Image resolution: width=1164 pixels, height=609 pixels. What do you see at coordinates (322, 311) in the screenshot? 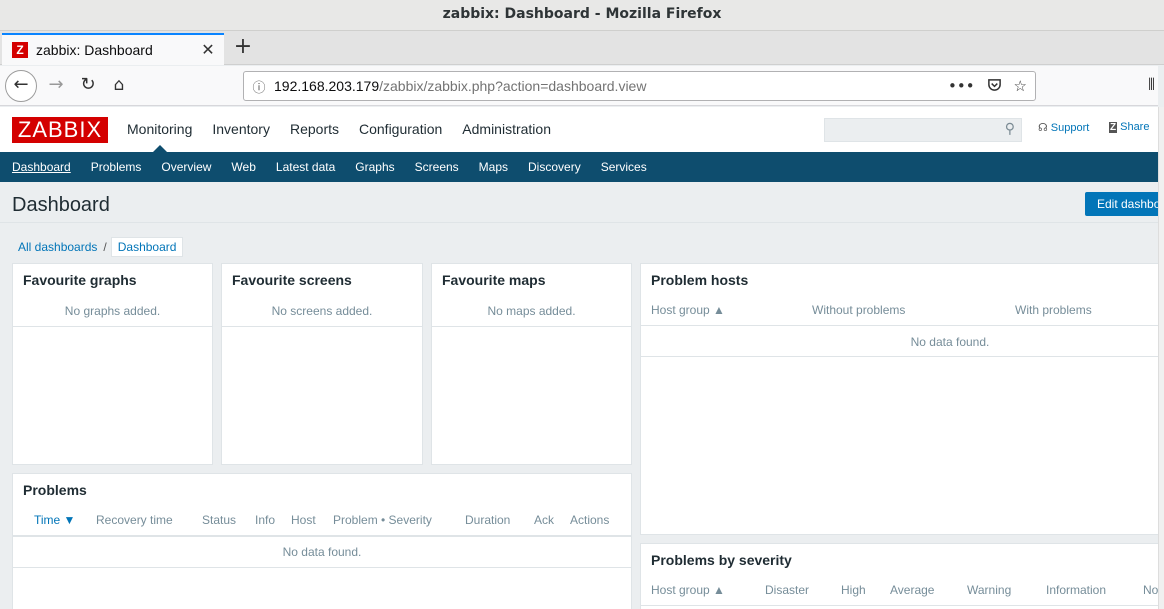
I see `widget-empty-message: No screens added.` at bounding box center [322, 311].